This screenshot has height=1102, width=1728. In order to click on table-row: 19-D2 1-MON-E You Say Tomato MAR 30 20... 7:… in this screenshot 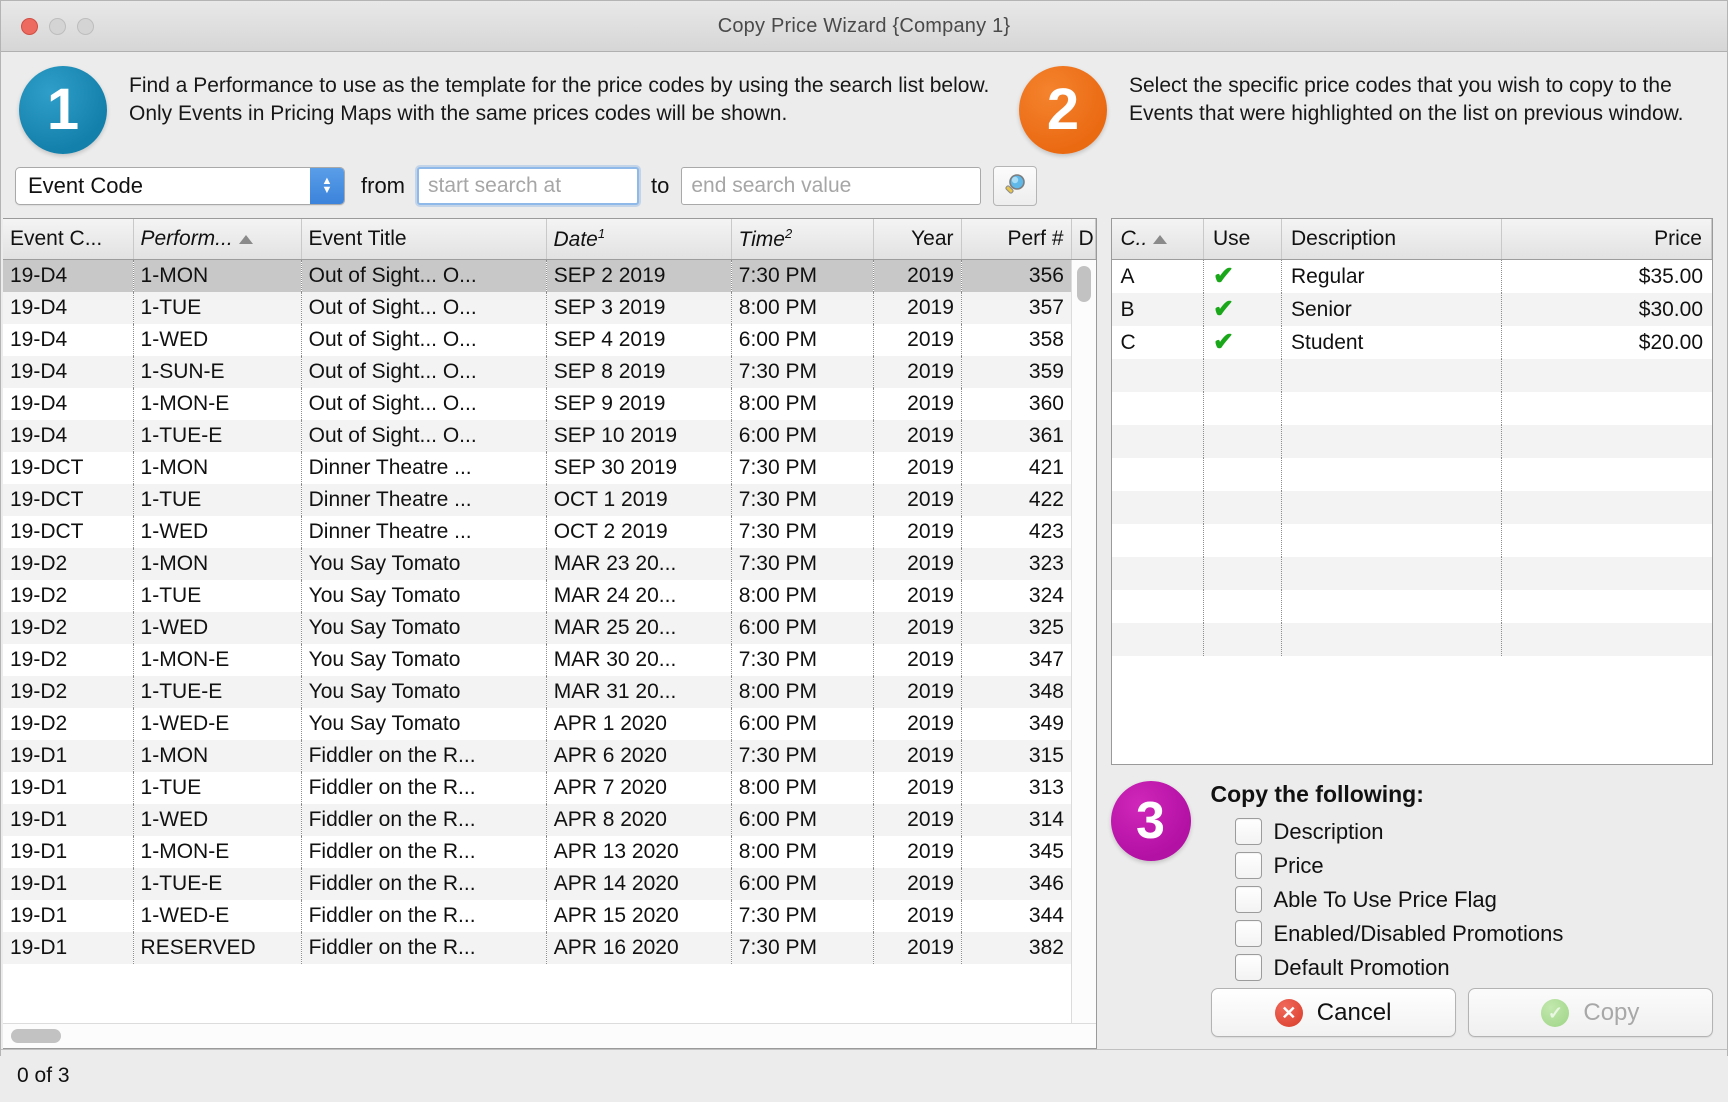, I will do `click(549, 660)`.